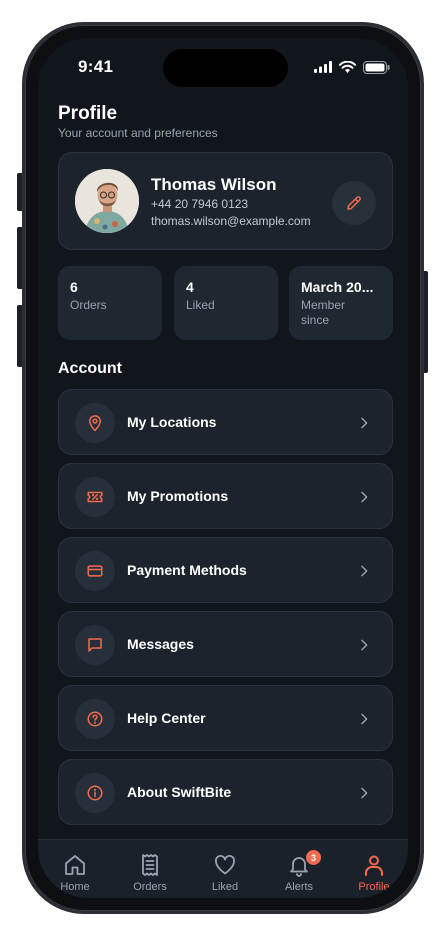 The image size is (445, 936). I want to click on message-icon, so click(95, 645).